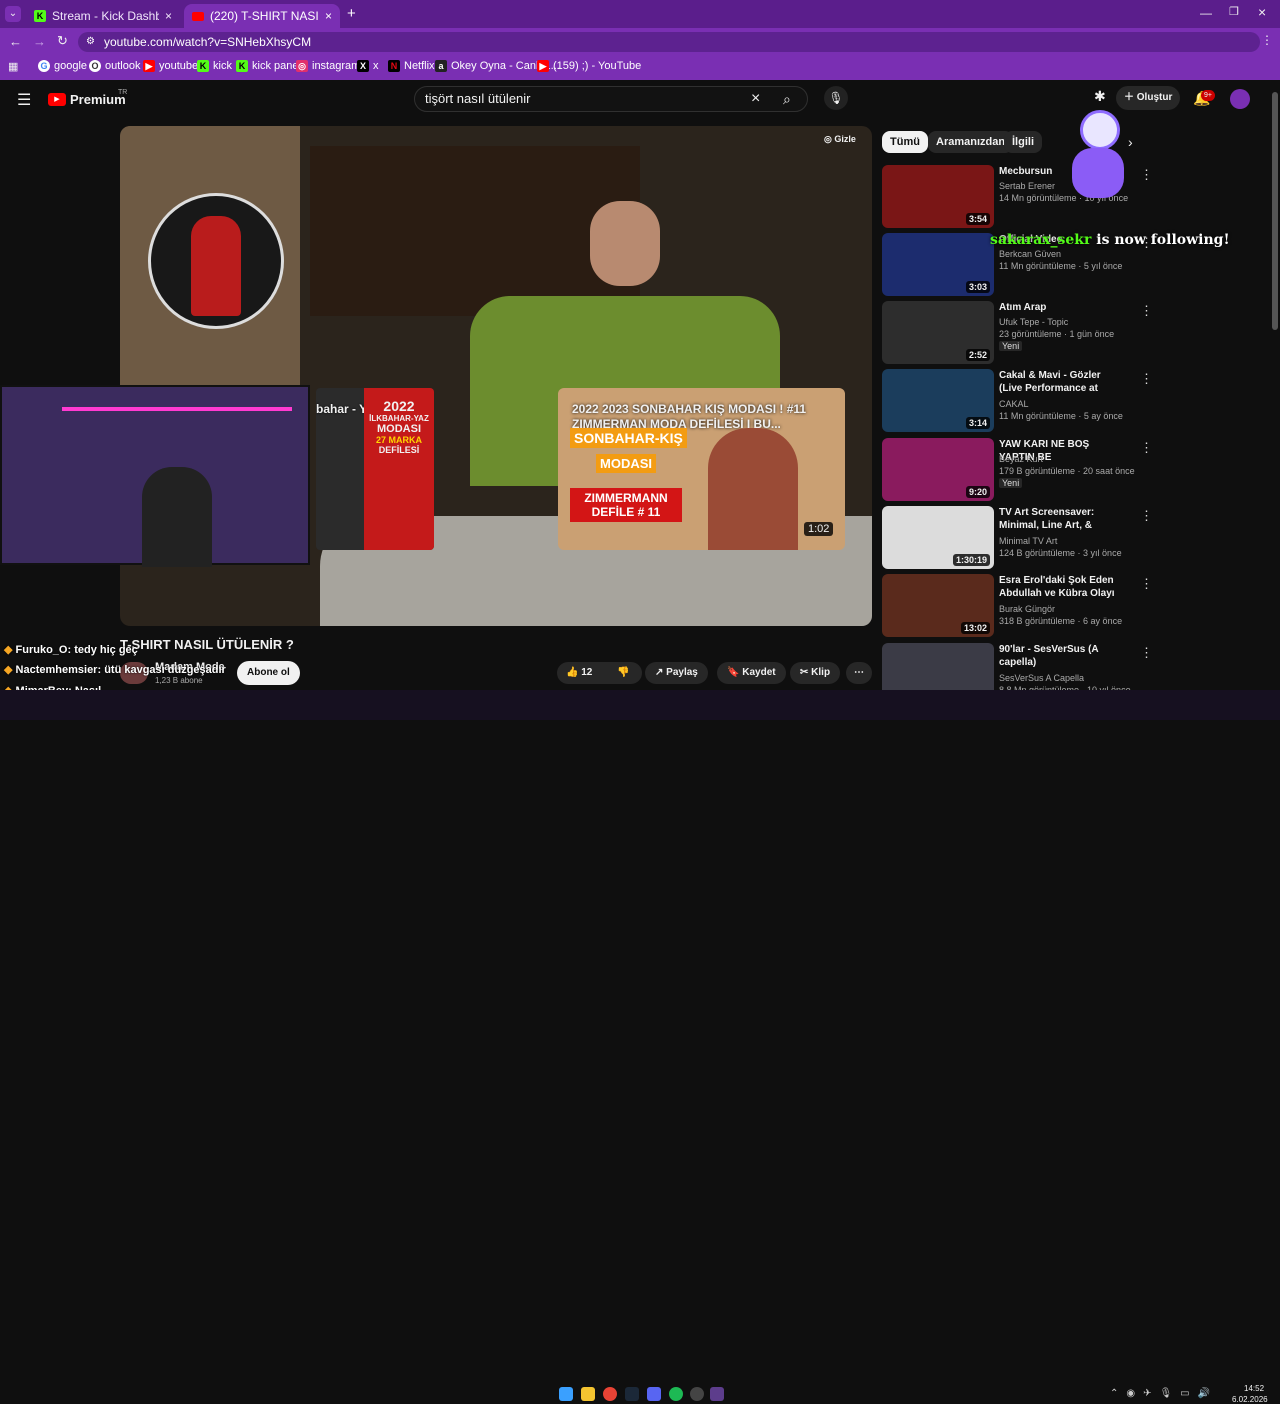 This screenshot has width=1280, height=1404. What do you see at coordinates (938, 264) in the screenshot?
I see `recommendation-thumbnail: 3:03` at bounding box center [938, 264].